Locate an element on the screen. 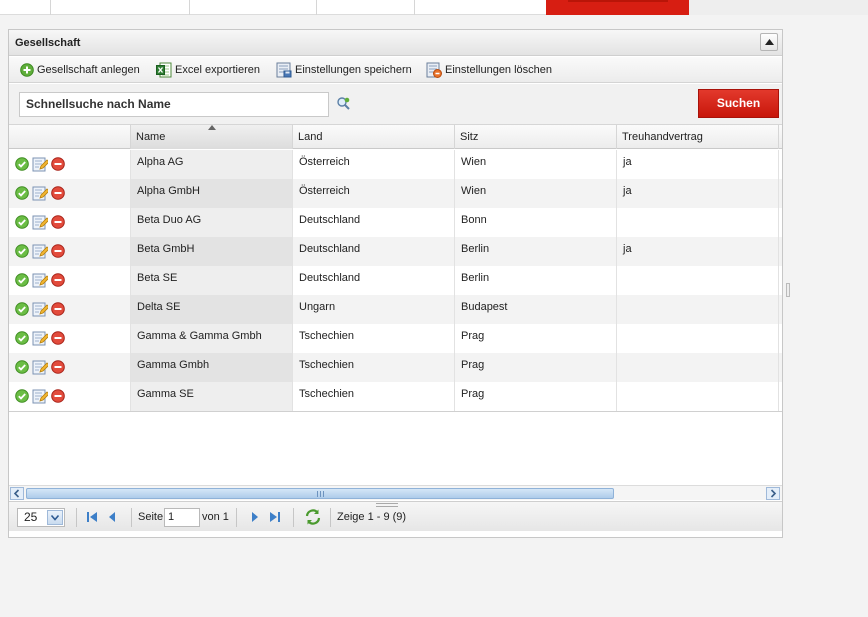  page-size-value: 25 is located at coordinates (31, 517).